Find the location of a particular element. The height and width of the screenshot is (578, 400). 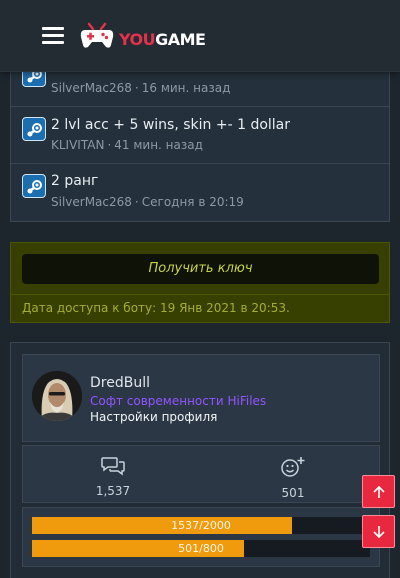

arrow-up-icon is located at coordinates (379, 491).